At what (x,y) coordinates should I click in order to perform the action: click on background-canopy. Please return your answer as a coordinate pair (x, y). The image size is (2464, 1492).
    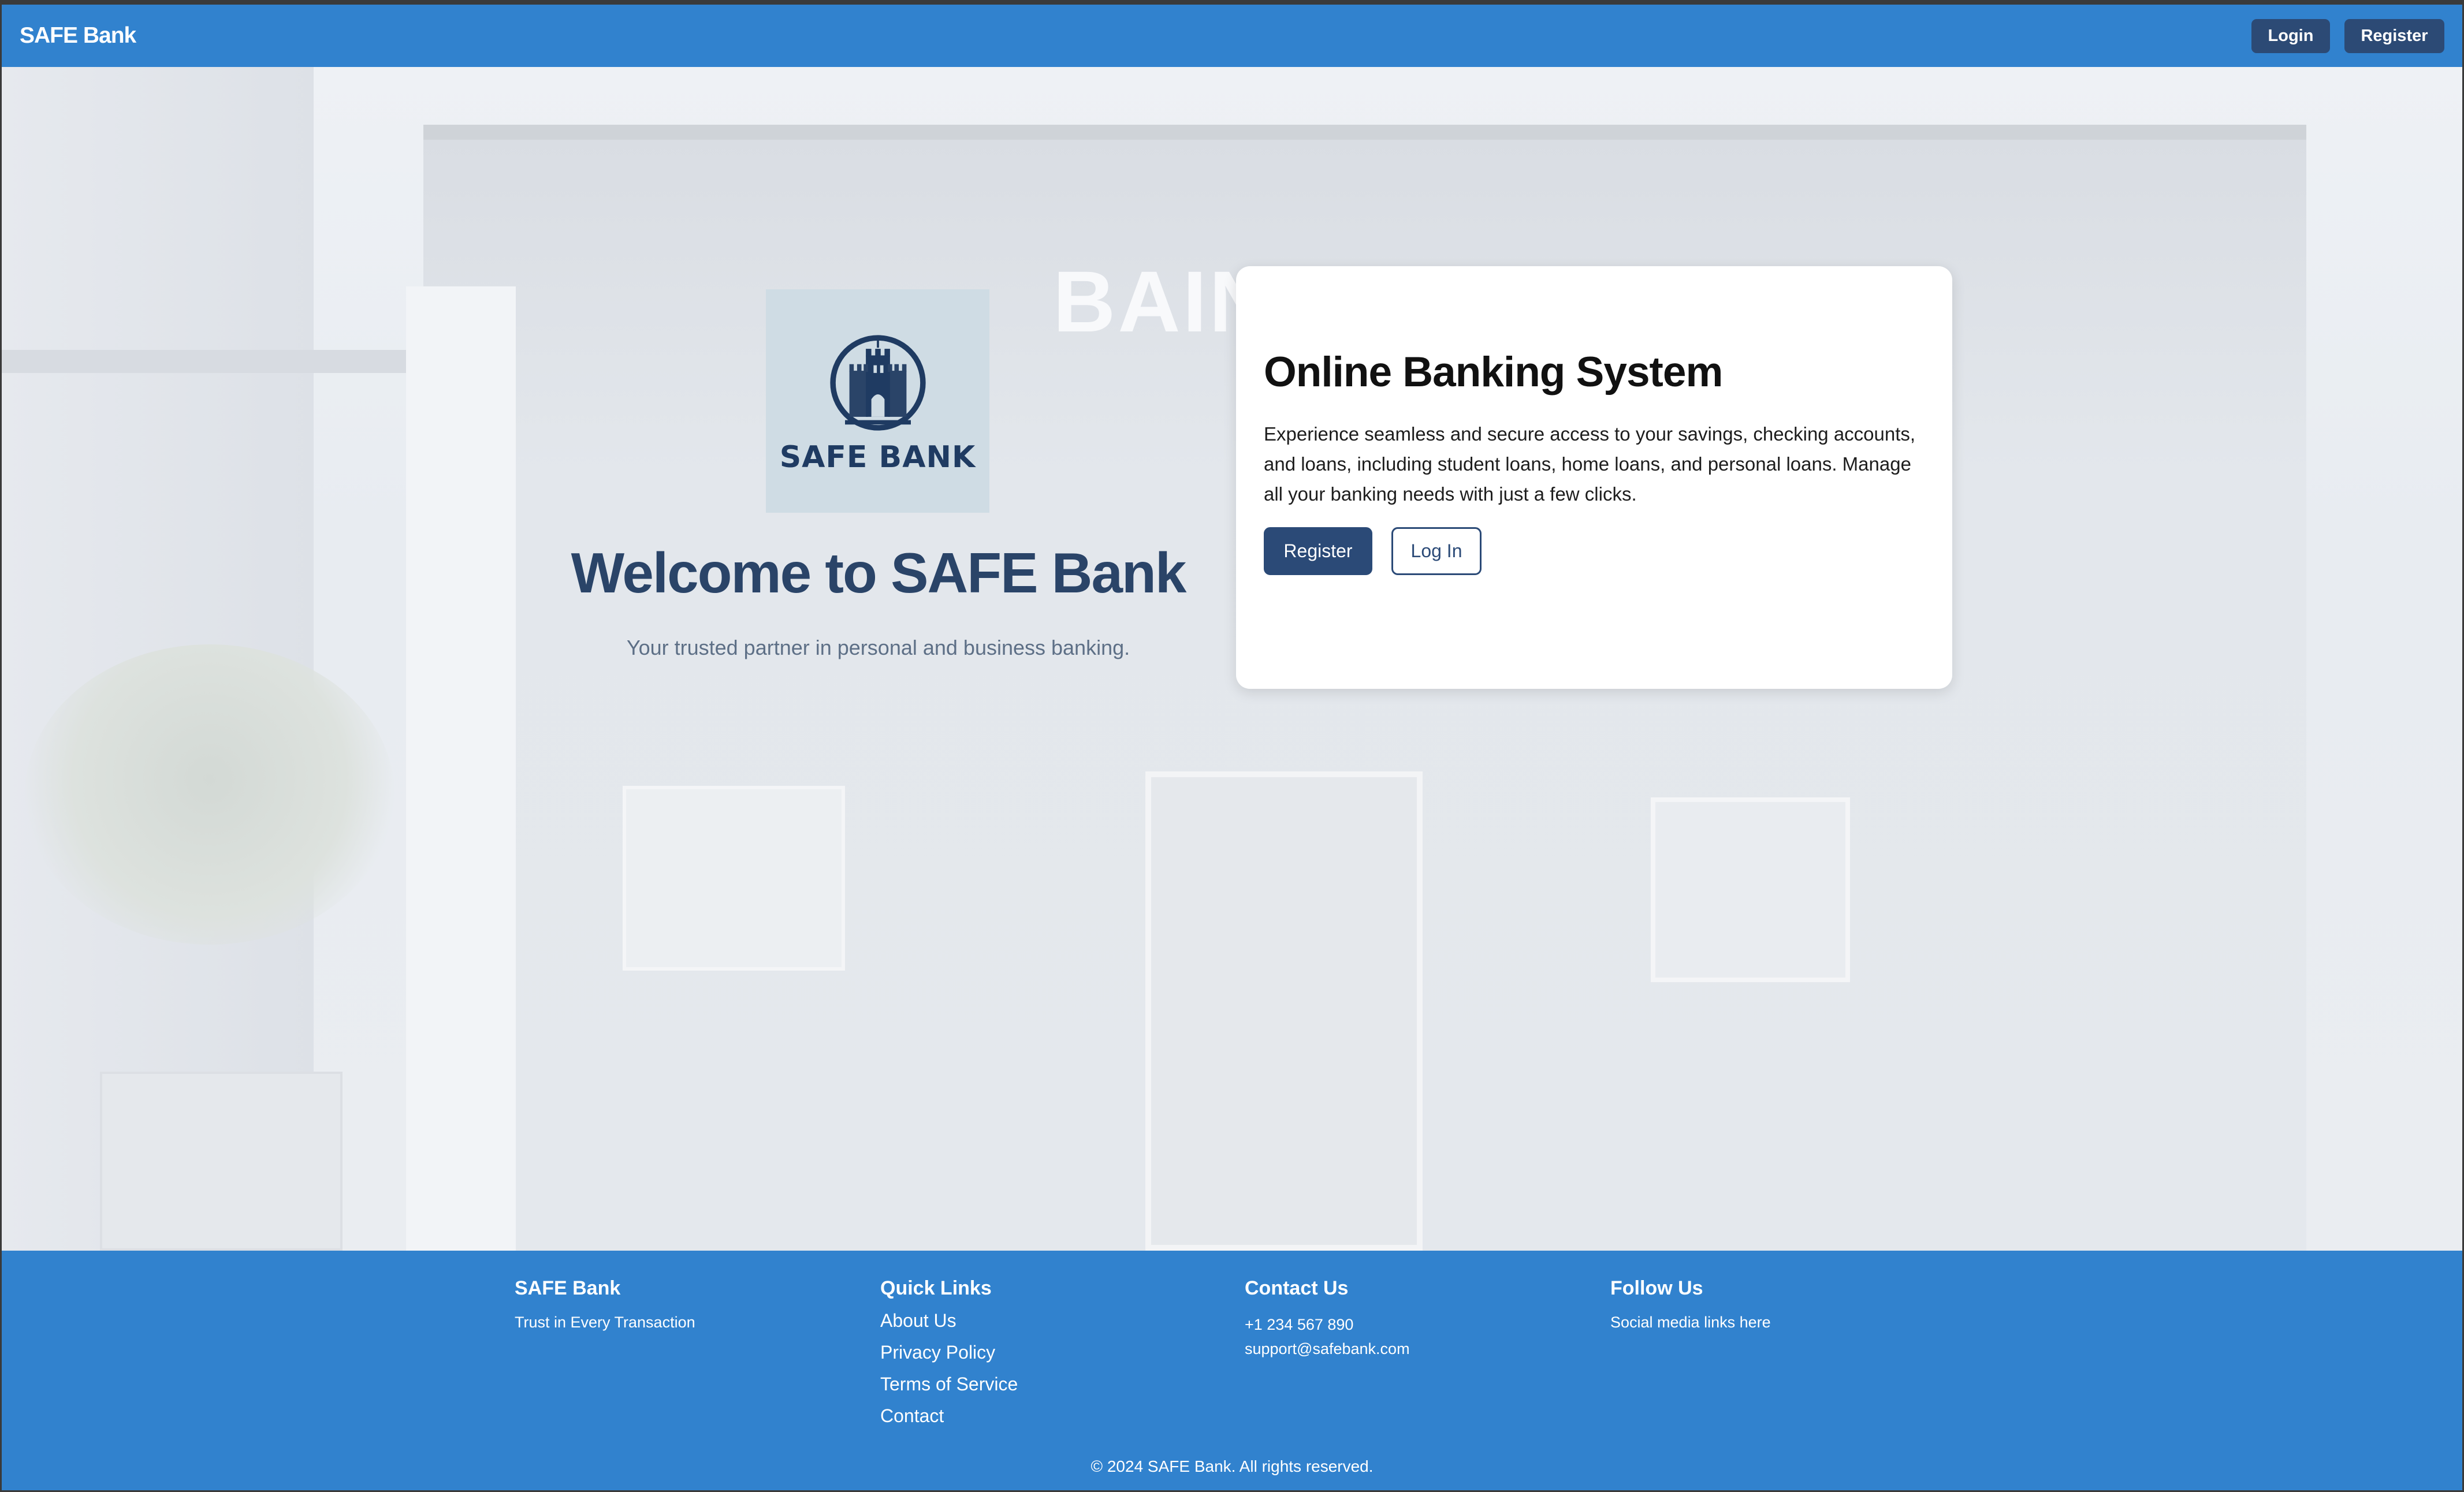
    Looking at the image, I should click on (204, 361).